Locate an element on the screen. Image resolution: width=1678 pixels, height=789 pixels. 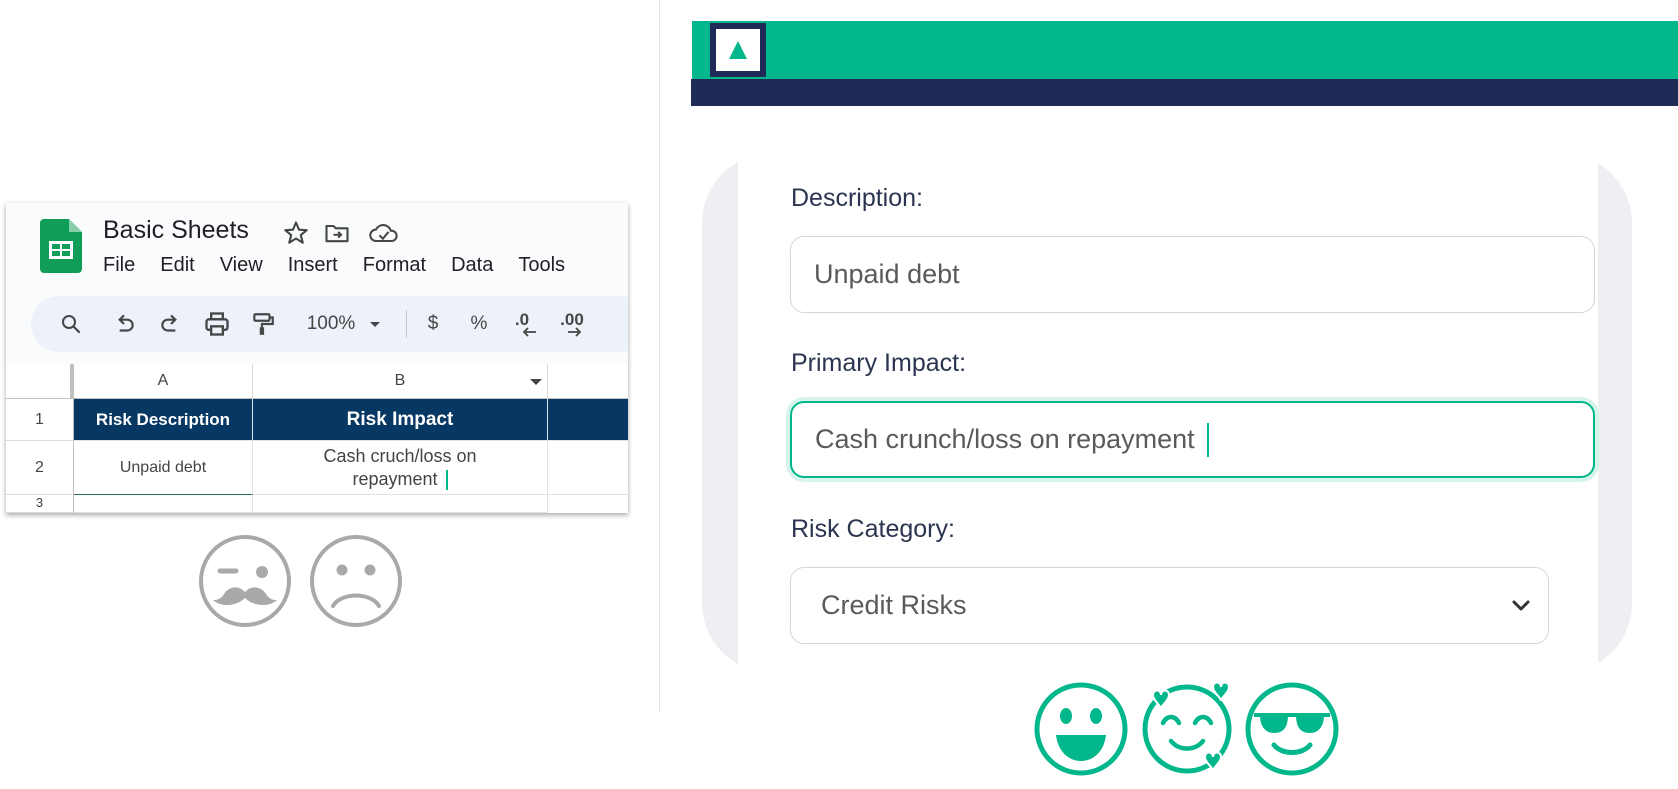
toolbar: 100% $ % .0 .00 is located at coordinates (329, 324).